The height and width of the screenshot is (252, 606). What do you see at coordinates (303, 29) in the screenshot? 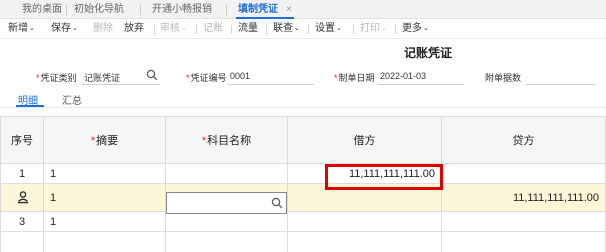
I see `toolbar: 新增⌄ 保存⌄ 删除 放弃 审核⌄ 记账 流量 联查⌄ 设置⌄ 打印⌄ 更多⌄` at bounding box center [303, 29].